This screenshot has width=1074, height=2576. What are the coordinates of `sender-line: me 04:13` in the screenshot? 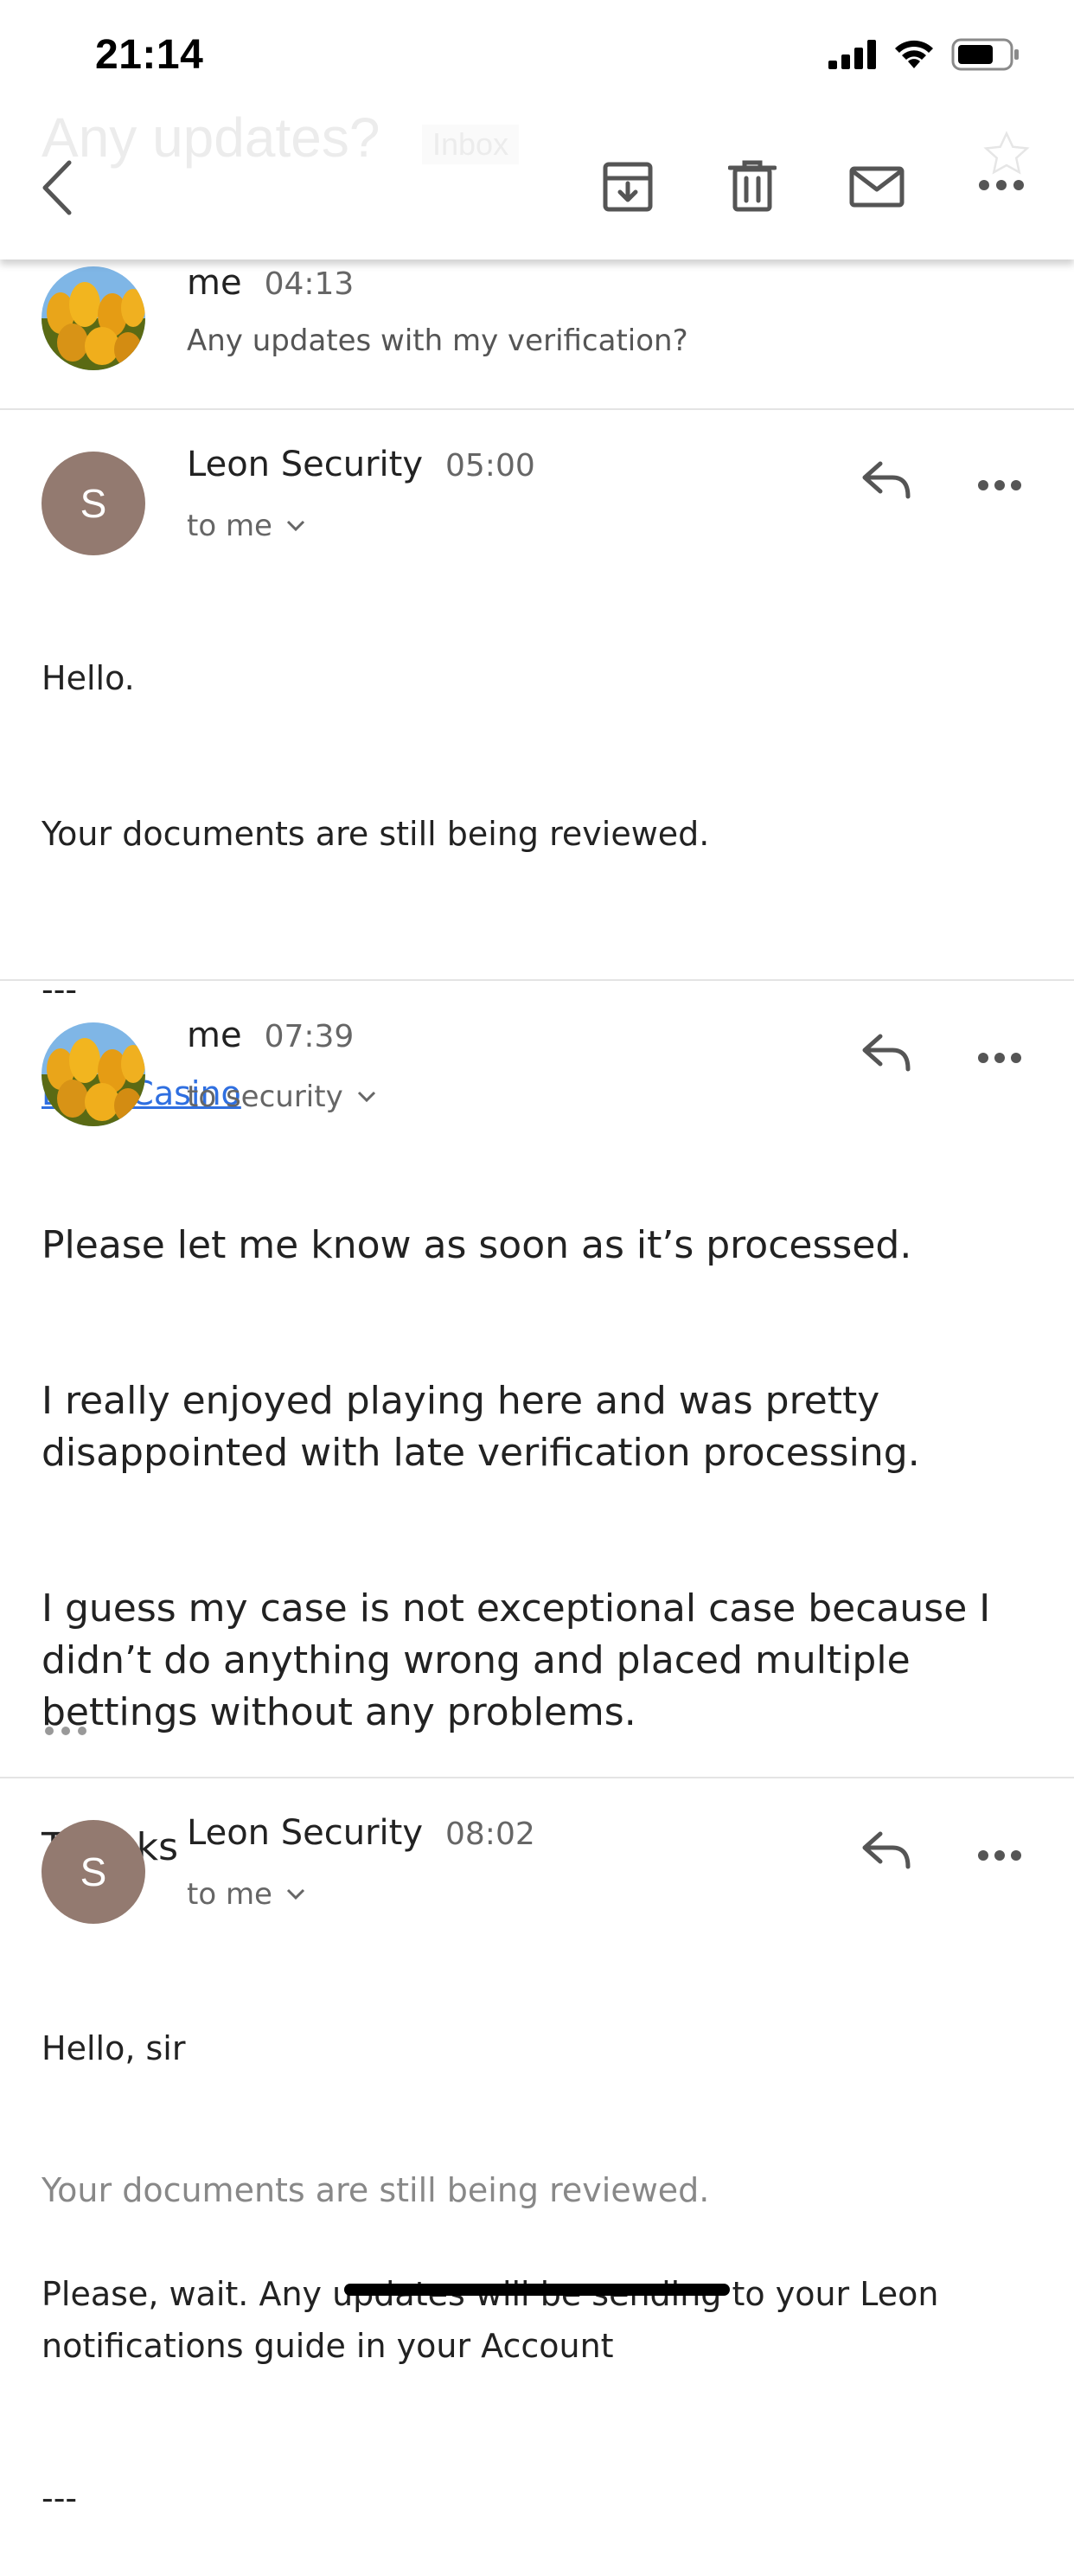 It's located at (270, 283).